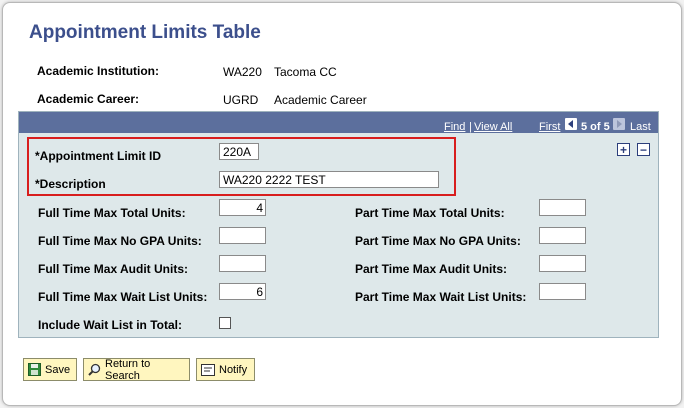 Image resolution: width=684 pixels, height=408 pixels. What do you see at coordinates (619, 124) in the screenshot?
I see `arrow-right-icon` at bounding box center [619, 124].